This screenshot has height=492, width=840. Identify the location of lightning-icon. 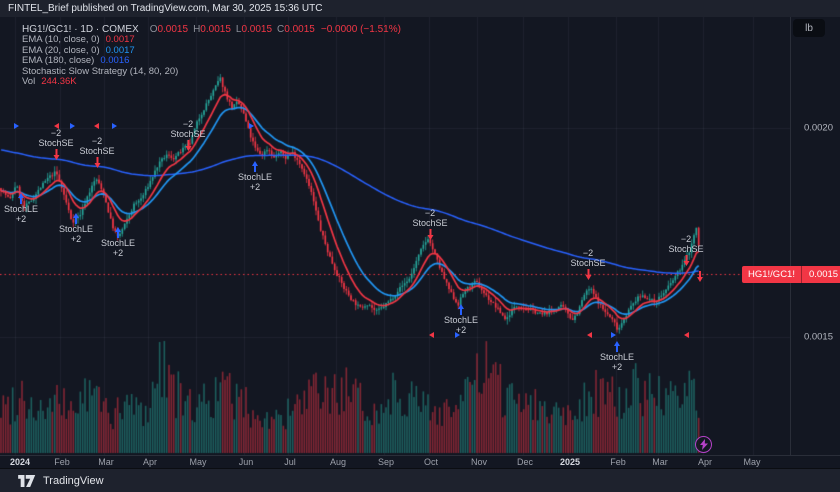
(703, 444).